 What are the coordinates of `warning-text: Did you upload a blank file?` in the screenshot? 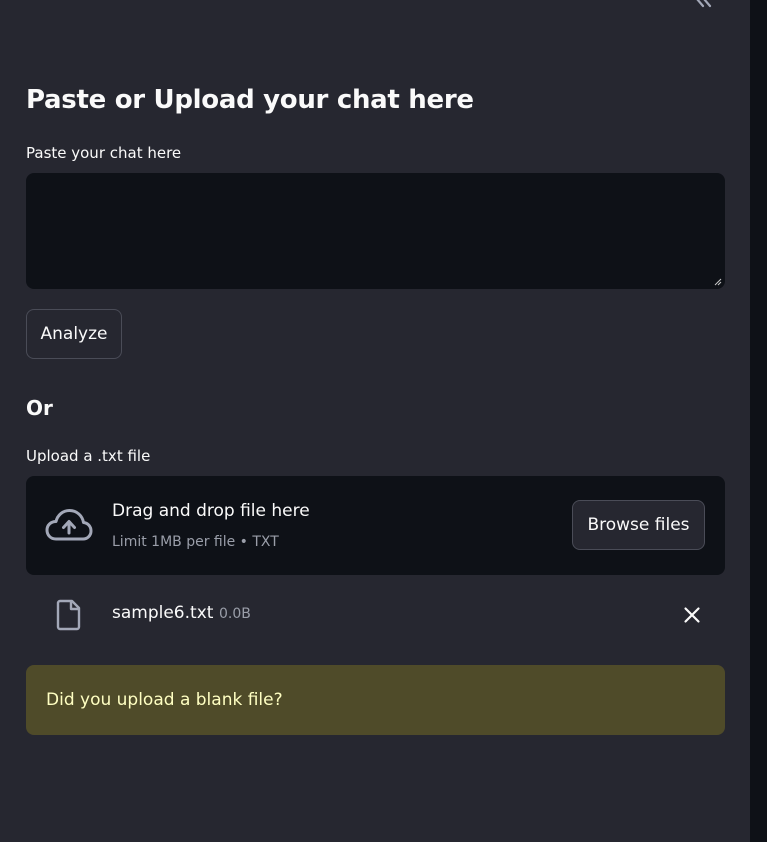 It's located at (164, 700).